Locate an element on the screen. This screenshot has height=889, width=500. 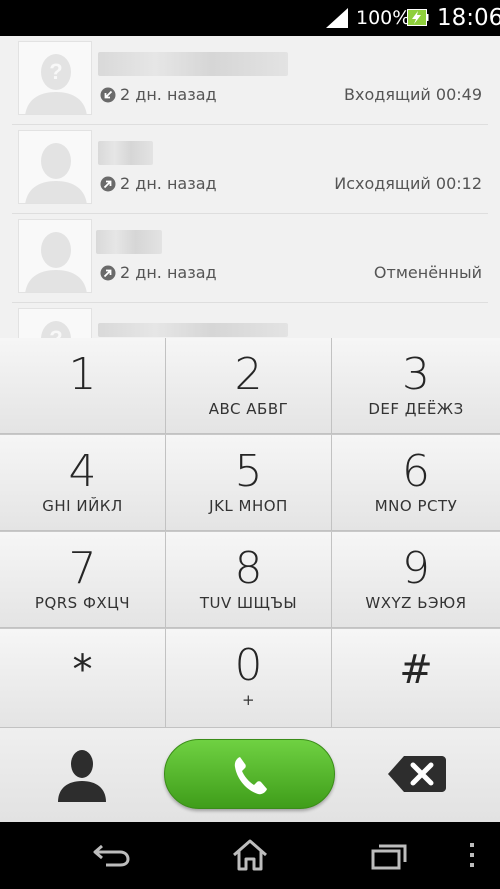
key-letters: TUV ШЩЪЫ is located at coordinates (248, 603).